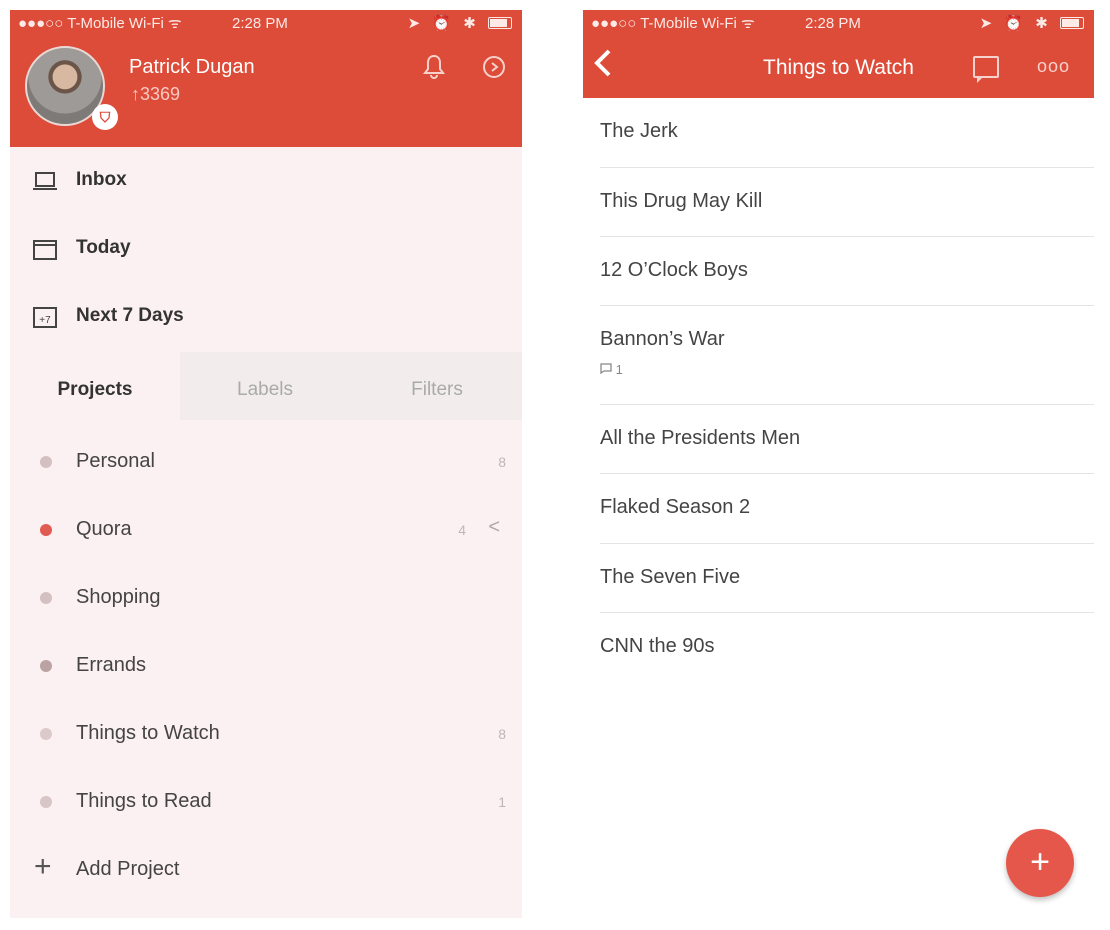 Image resolution: width=1110 pixels, height=930 pixels. Describe the element at coordinates (502, 802) in the screenshot. I see `project-count: 1` at that location.